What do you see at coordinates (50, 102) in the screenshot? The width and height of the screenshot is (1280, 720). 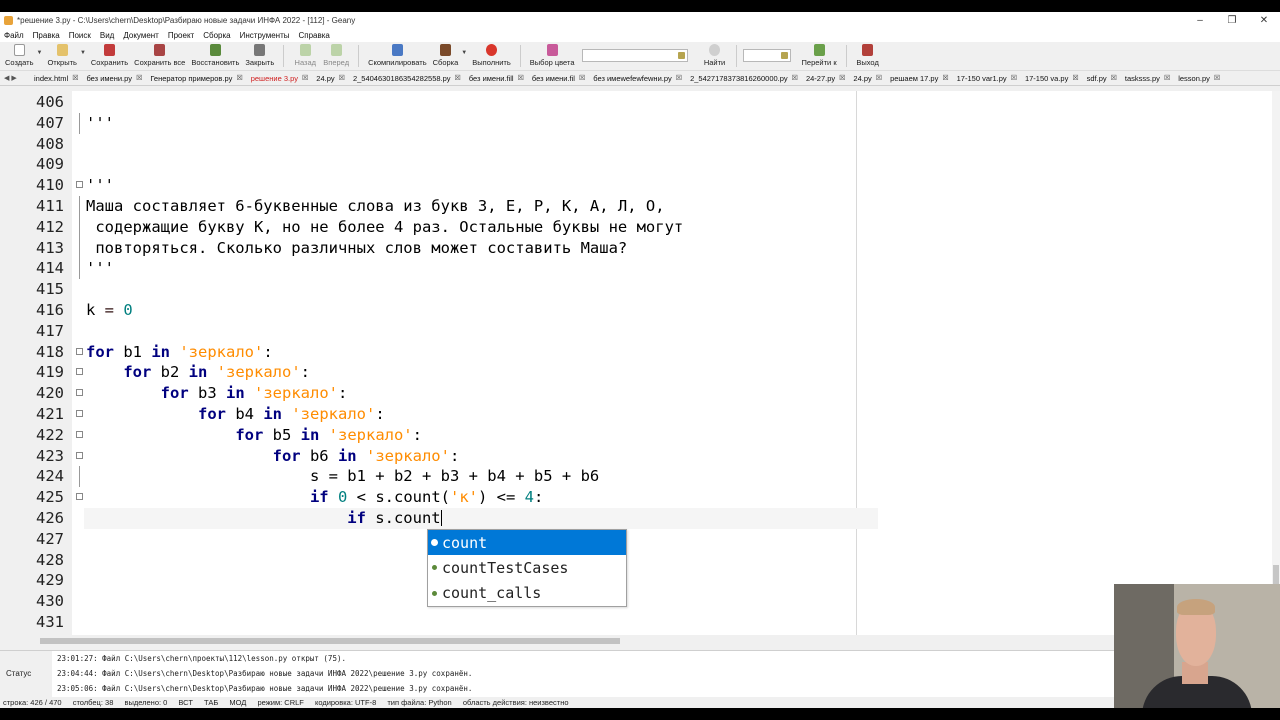 I see `code-line: 406` at bounding box center [50, 102].